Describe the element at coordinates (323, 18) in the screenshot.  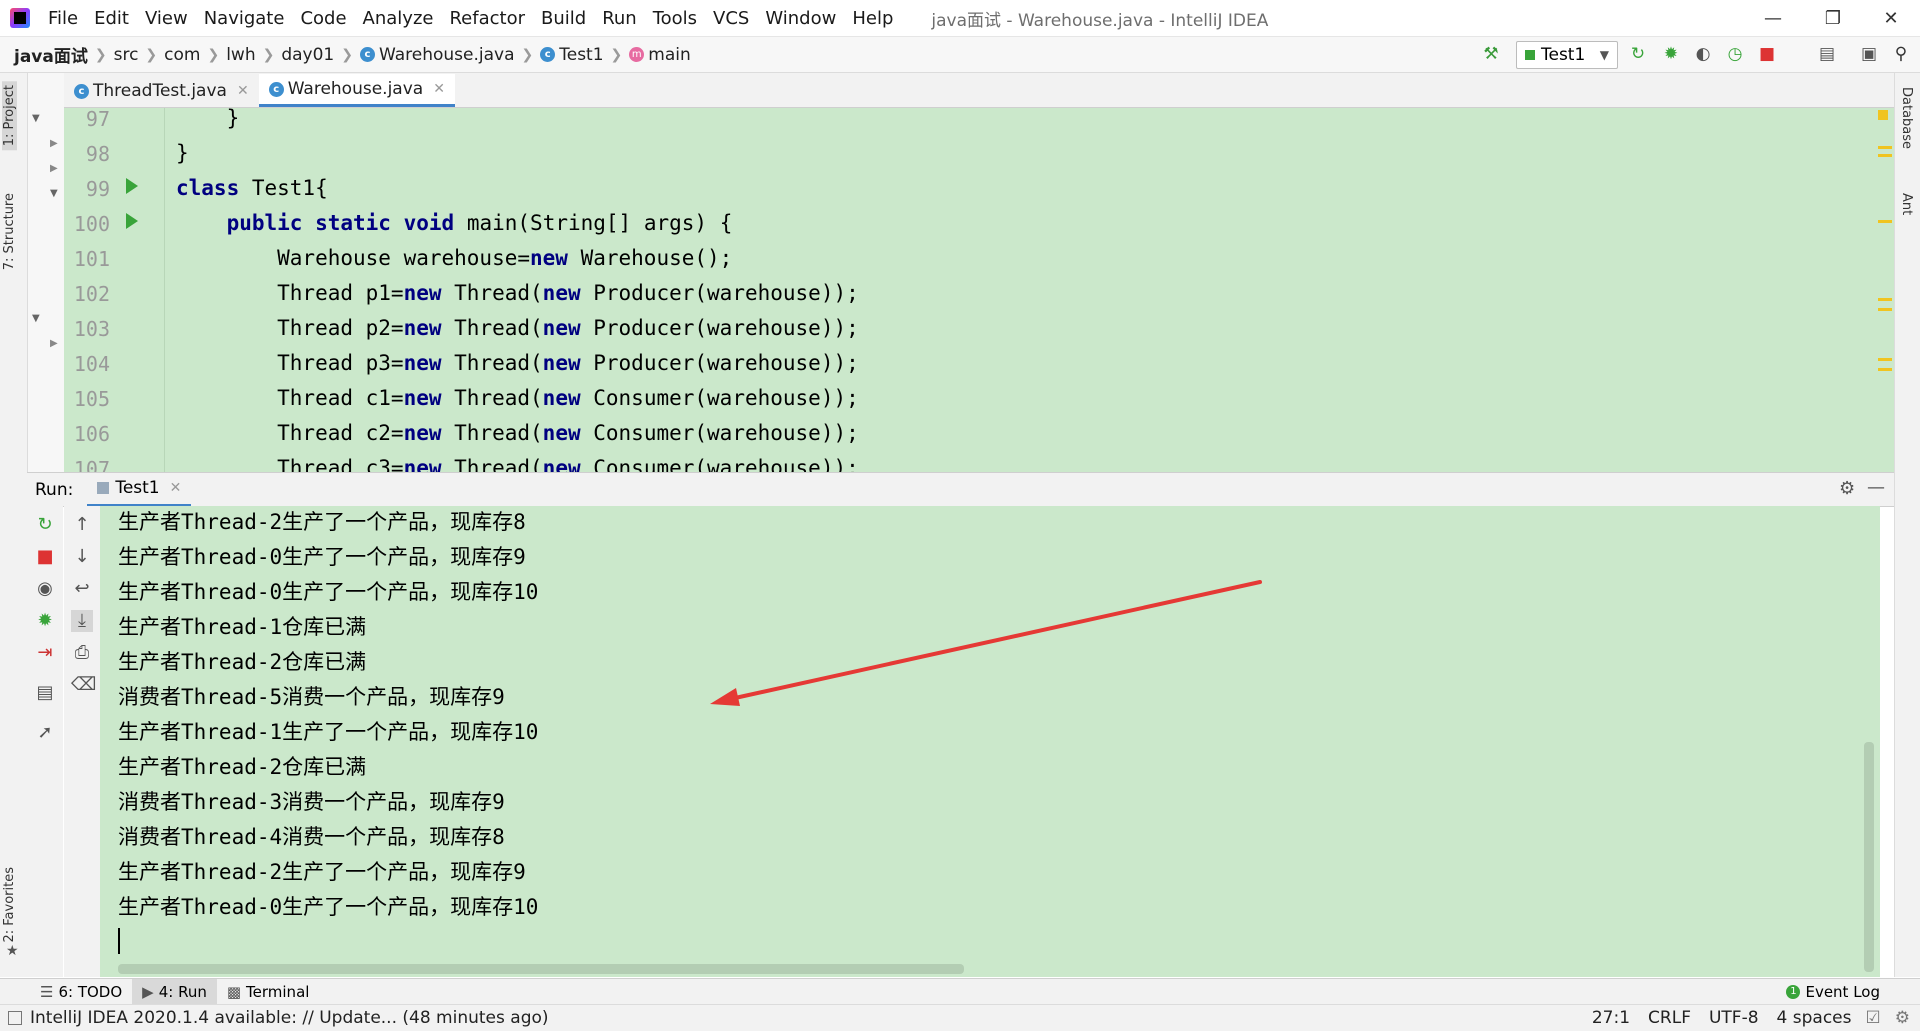
I see `menu-code: Code` at that location.